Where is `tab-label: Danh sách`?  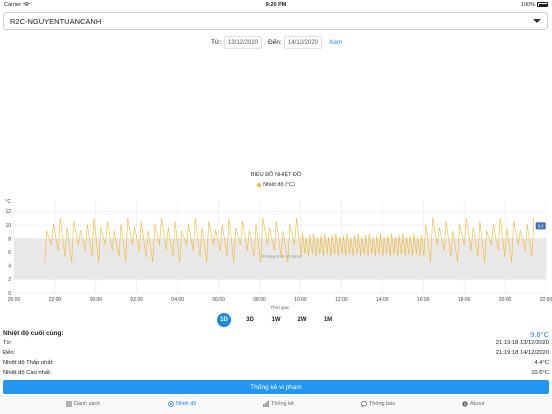
tab-label: Danh sách is located at coordinates (87, 404).